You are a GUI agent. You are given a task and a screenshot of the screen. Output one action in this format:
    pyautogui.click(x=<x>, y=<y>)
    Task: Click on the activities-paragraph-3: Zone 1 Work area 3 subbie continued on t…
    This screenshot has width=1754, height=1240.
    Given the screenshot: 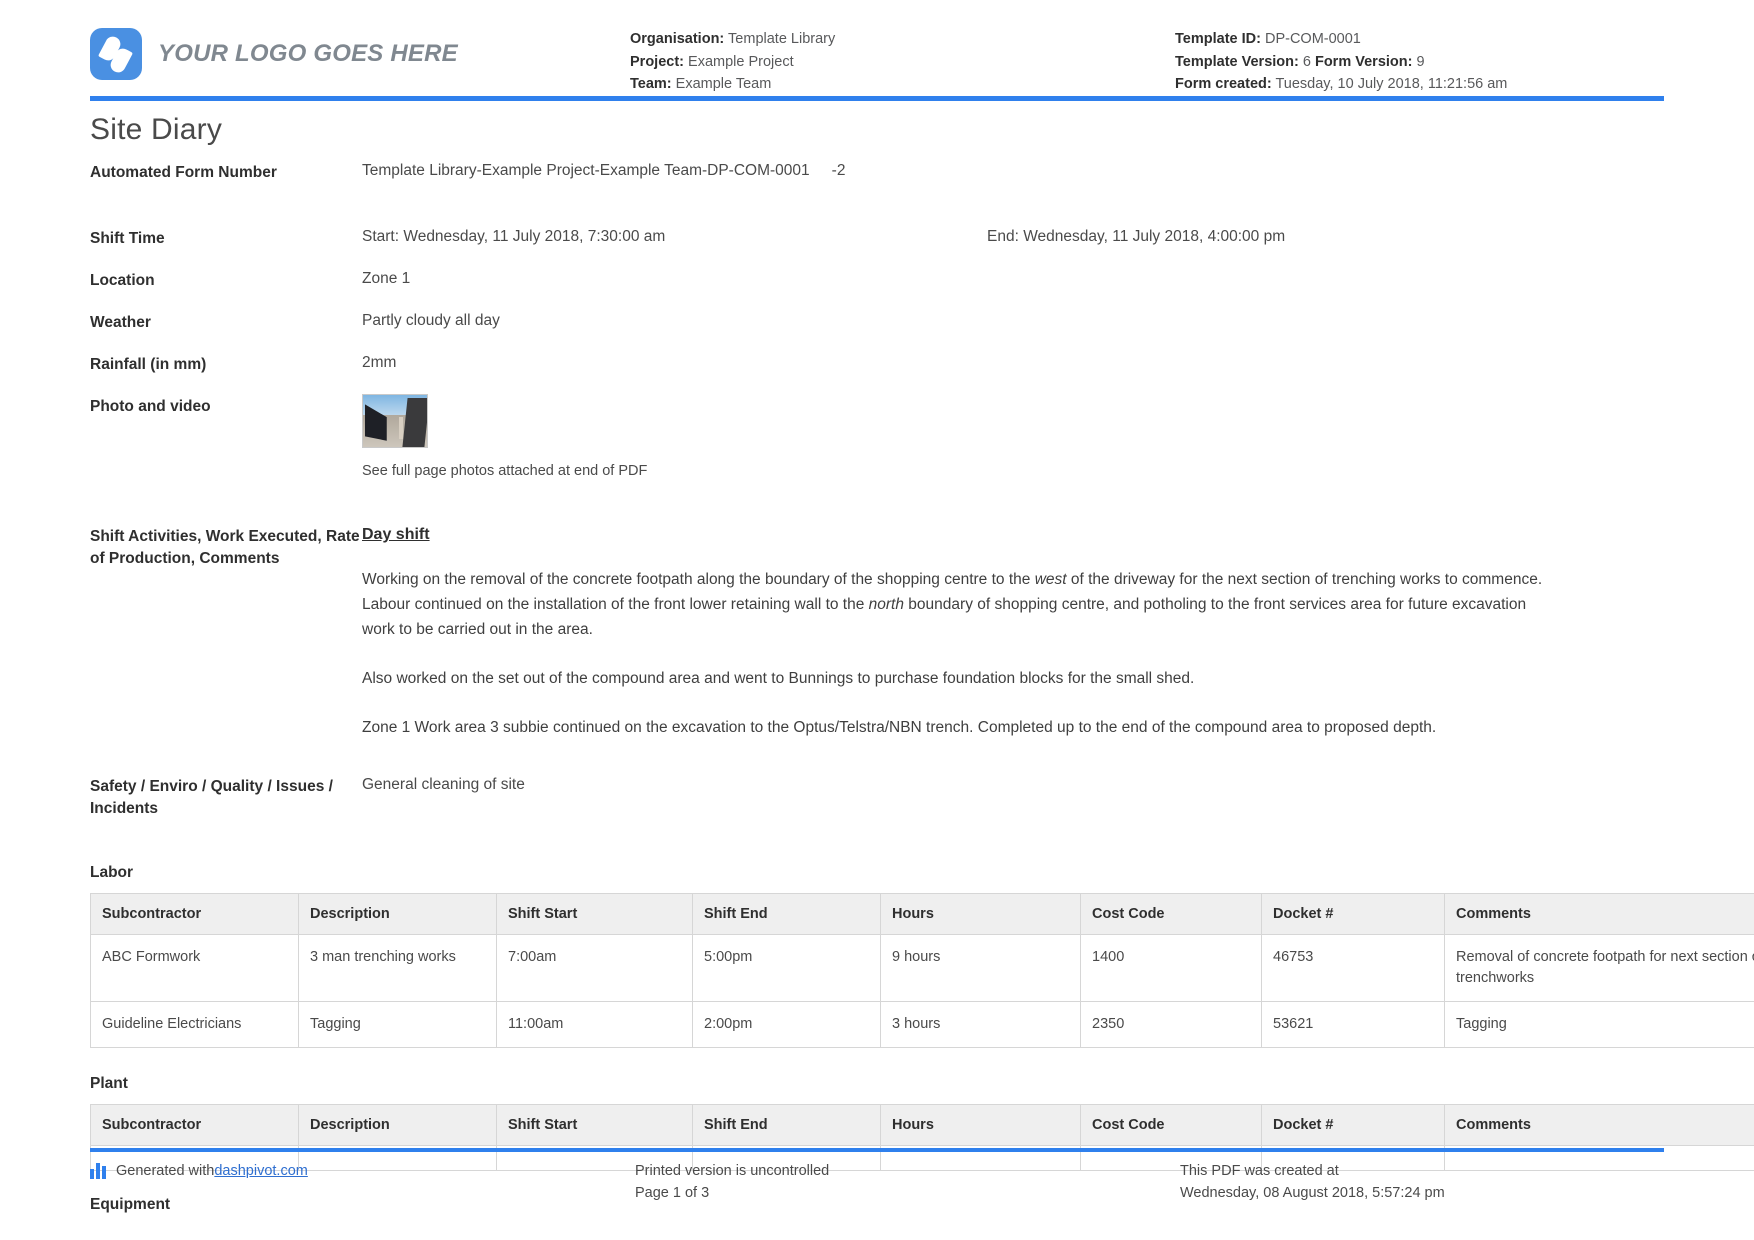 What is the action you would take?
    pyautogui.click(x=899, y=727)
    